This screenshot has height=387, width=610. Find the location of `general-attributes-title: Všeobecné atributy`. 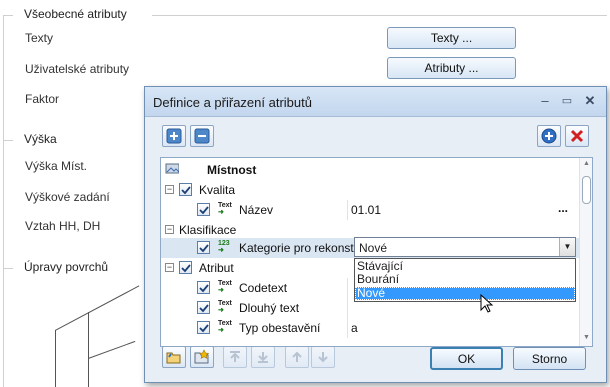

general-attributes-title: Všeobecné atributy is located at coordinates (75, 14).